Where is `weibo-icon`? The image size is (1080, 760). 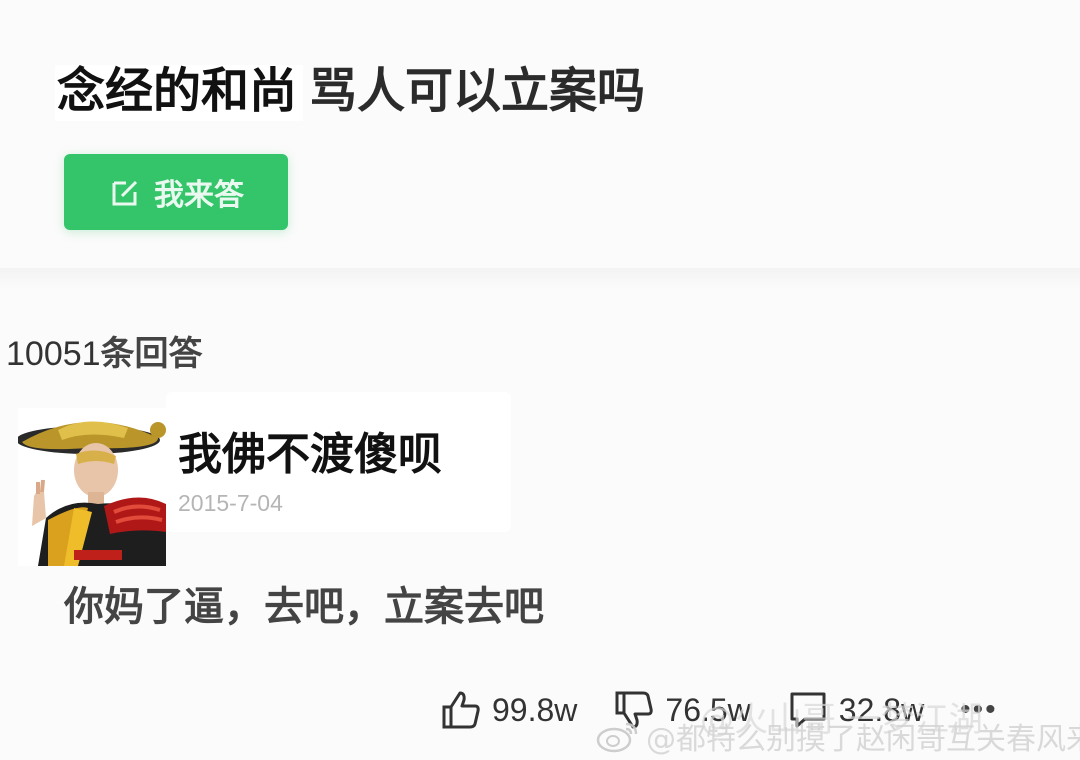 weibo-icon is located at coordinates (617, 737).